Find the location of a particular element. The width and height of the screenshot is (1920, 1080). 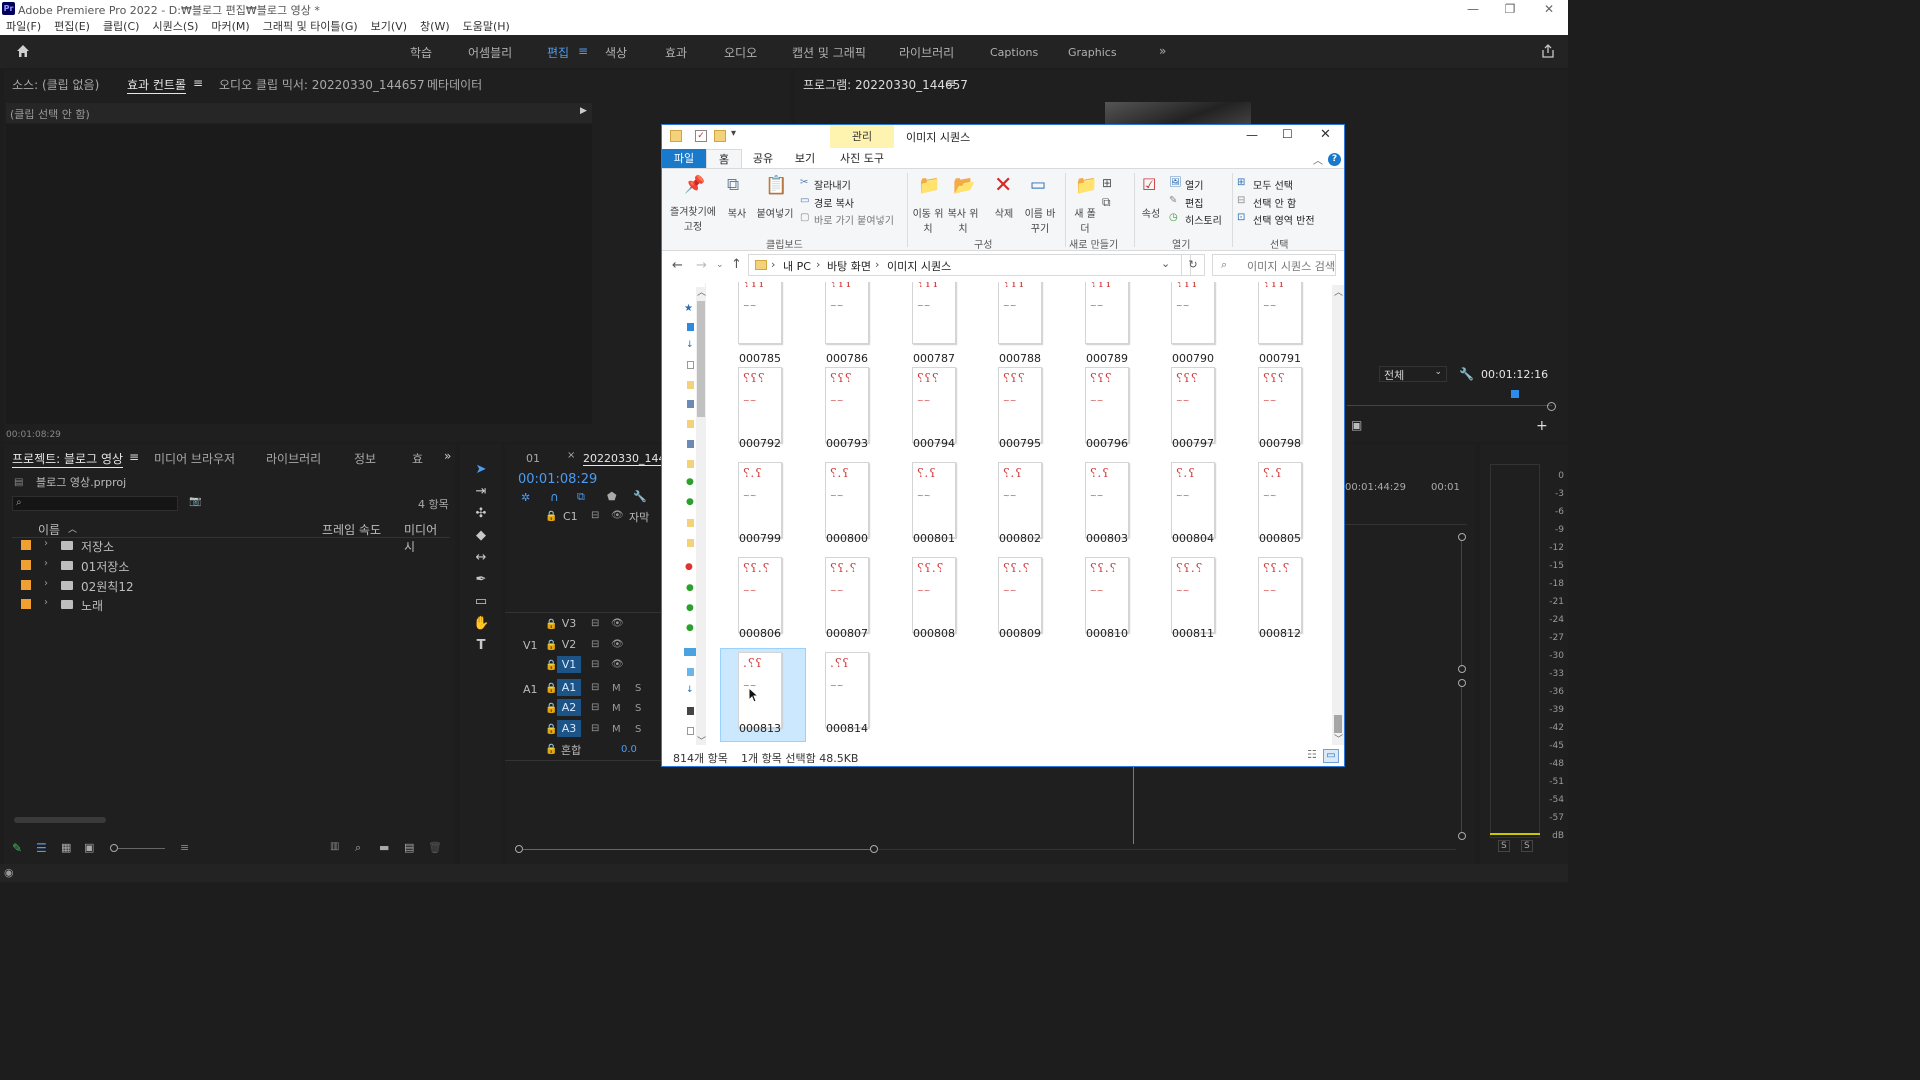

open-button: 🖼 열기 is located at coordinates (1200, 184).